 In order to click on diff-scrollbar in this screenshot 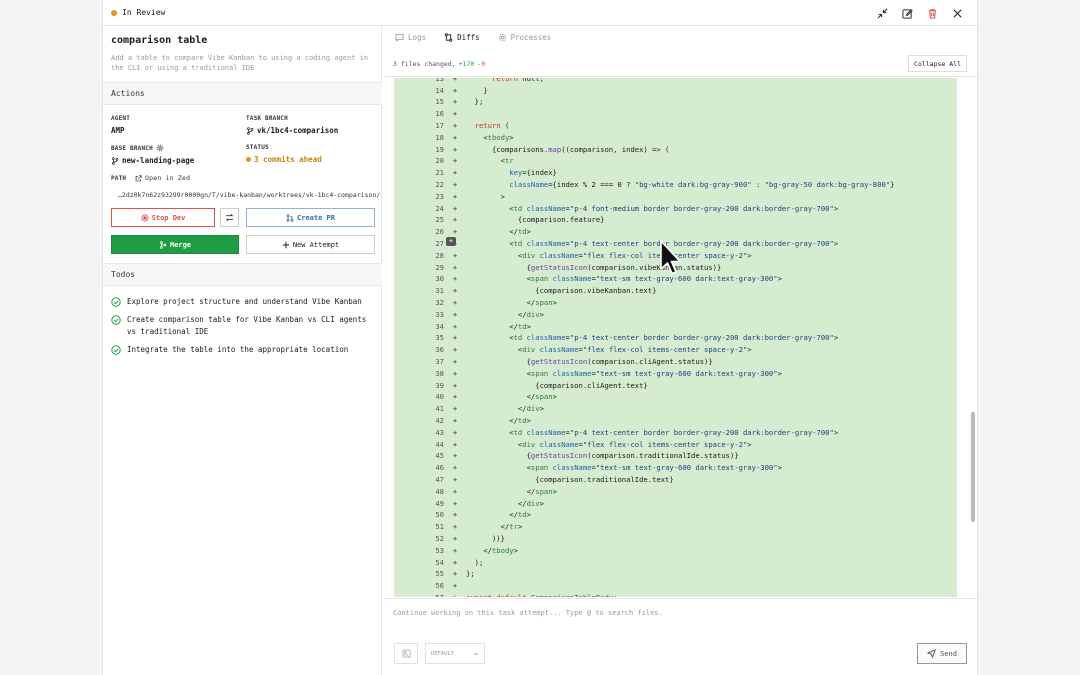, I will do `click(973, 467)`.